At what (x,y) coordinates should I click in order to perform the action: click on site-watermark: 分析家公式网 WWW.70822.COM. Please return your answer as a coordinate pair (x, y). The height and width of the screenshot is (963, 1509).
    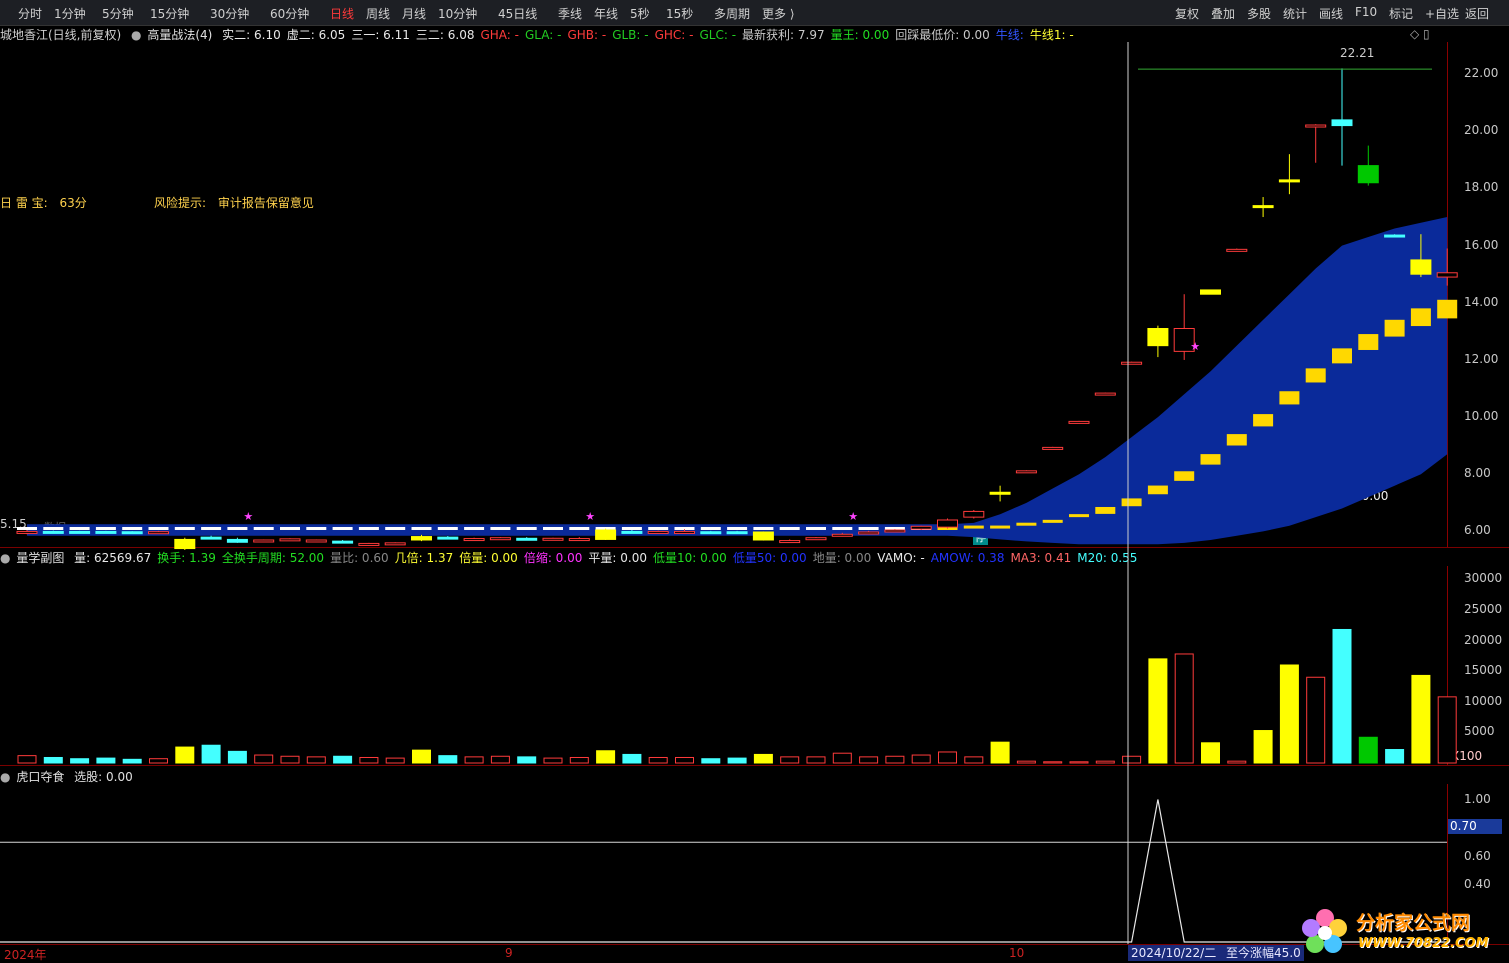
    Looking at the image, I should click on (1402, 932).